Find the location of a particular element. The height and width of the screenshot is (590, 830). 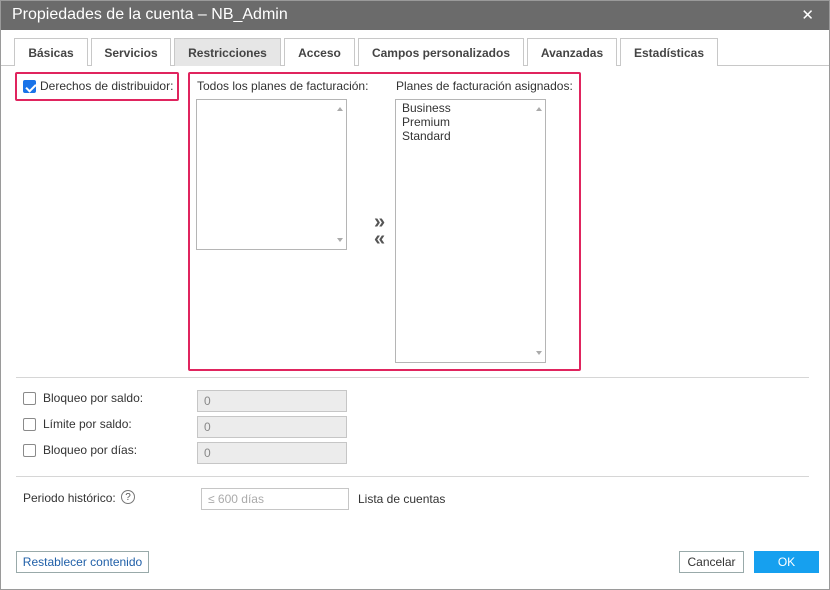

distributor-label: Derechos de distribuidor: is located at coordinates (107, 86).